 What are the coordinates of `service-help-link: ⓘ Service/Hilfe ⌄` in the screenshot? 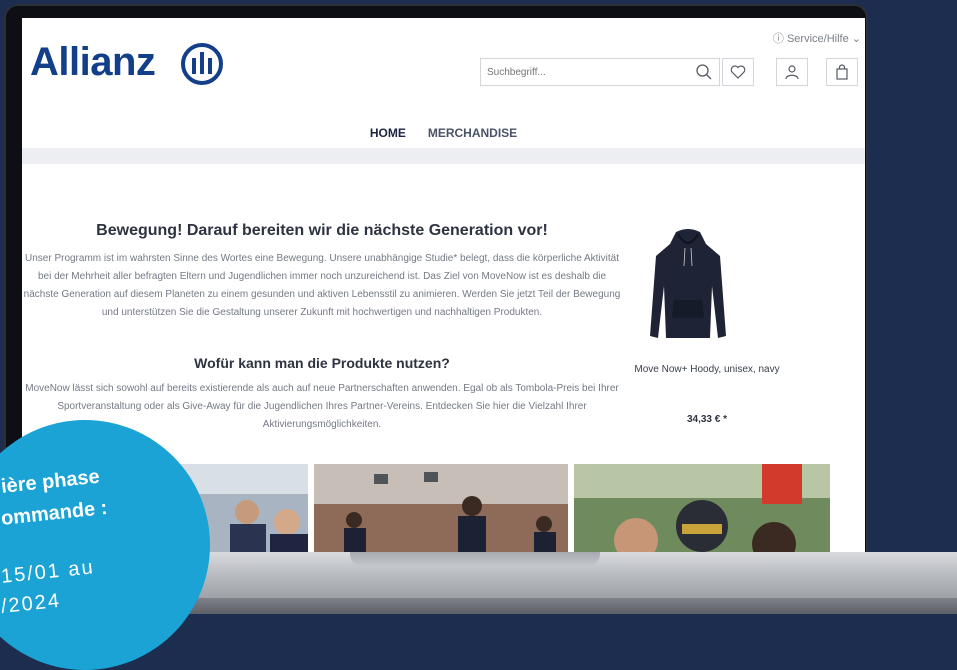 It's located at (817, 38).